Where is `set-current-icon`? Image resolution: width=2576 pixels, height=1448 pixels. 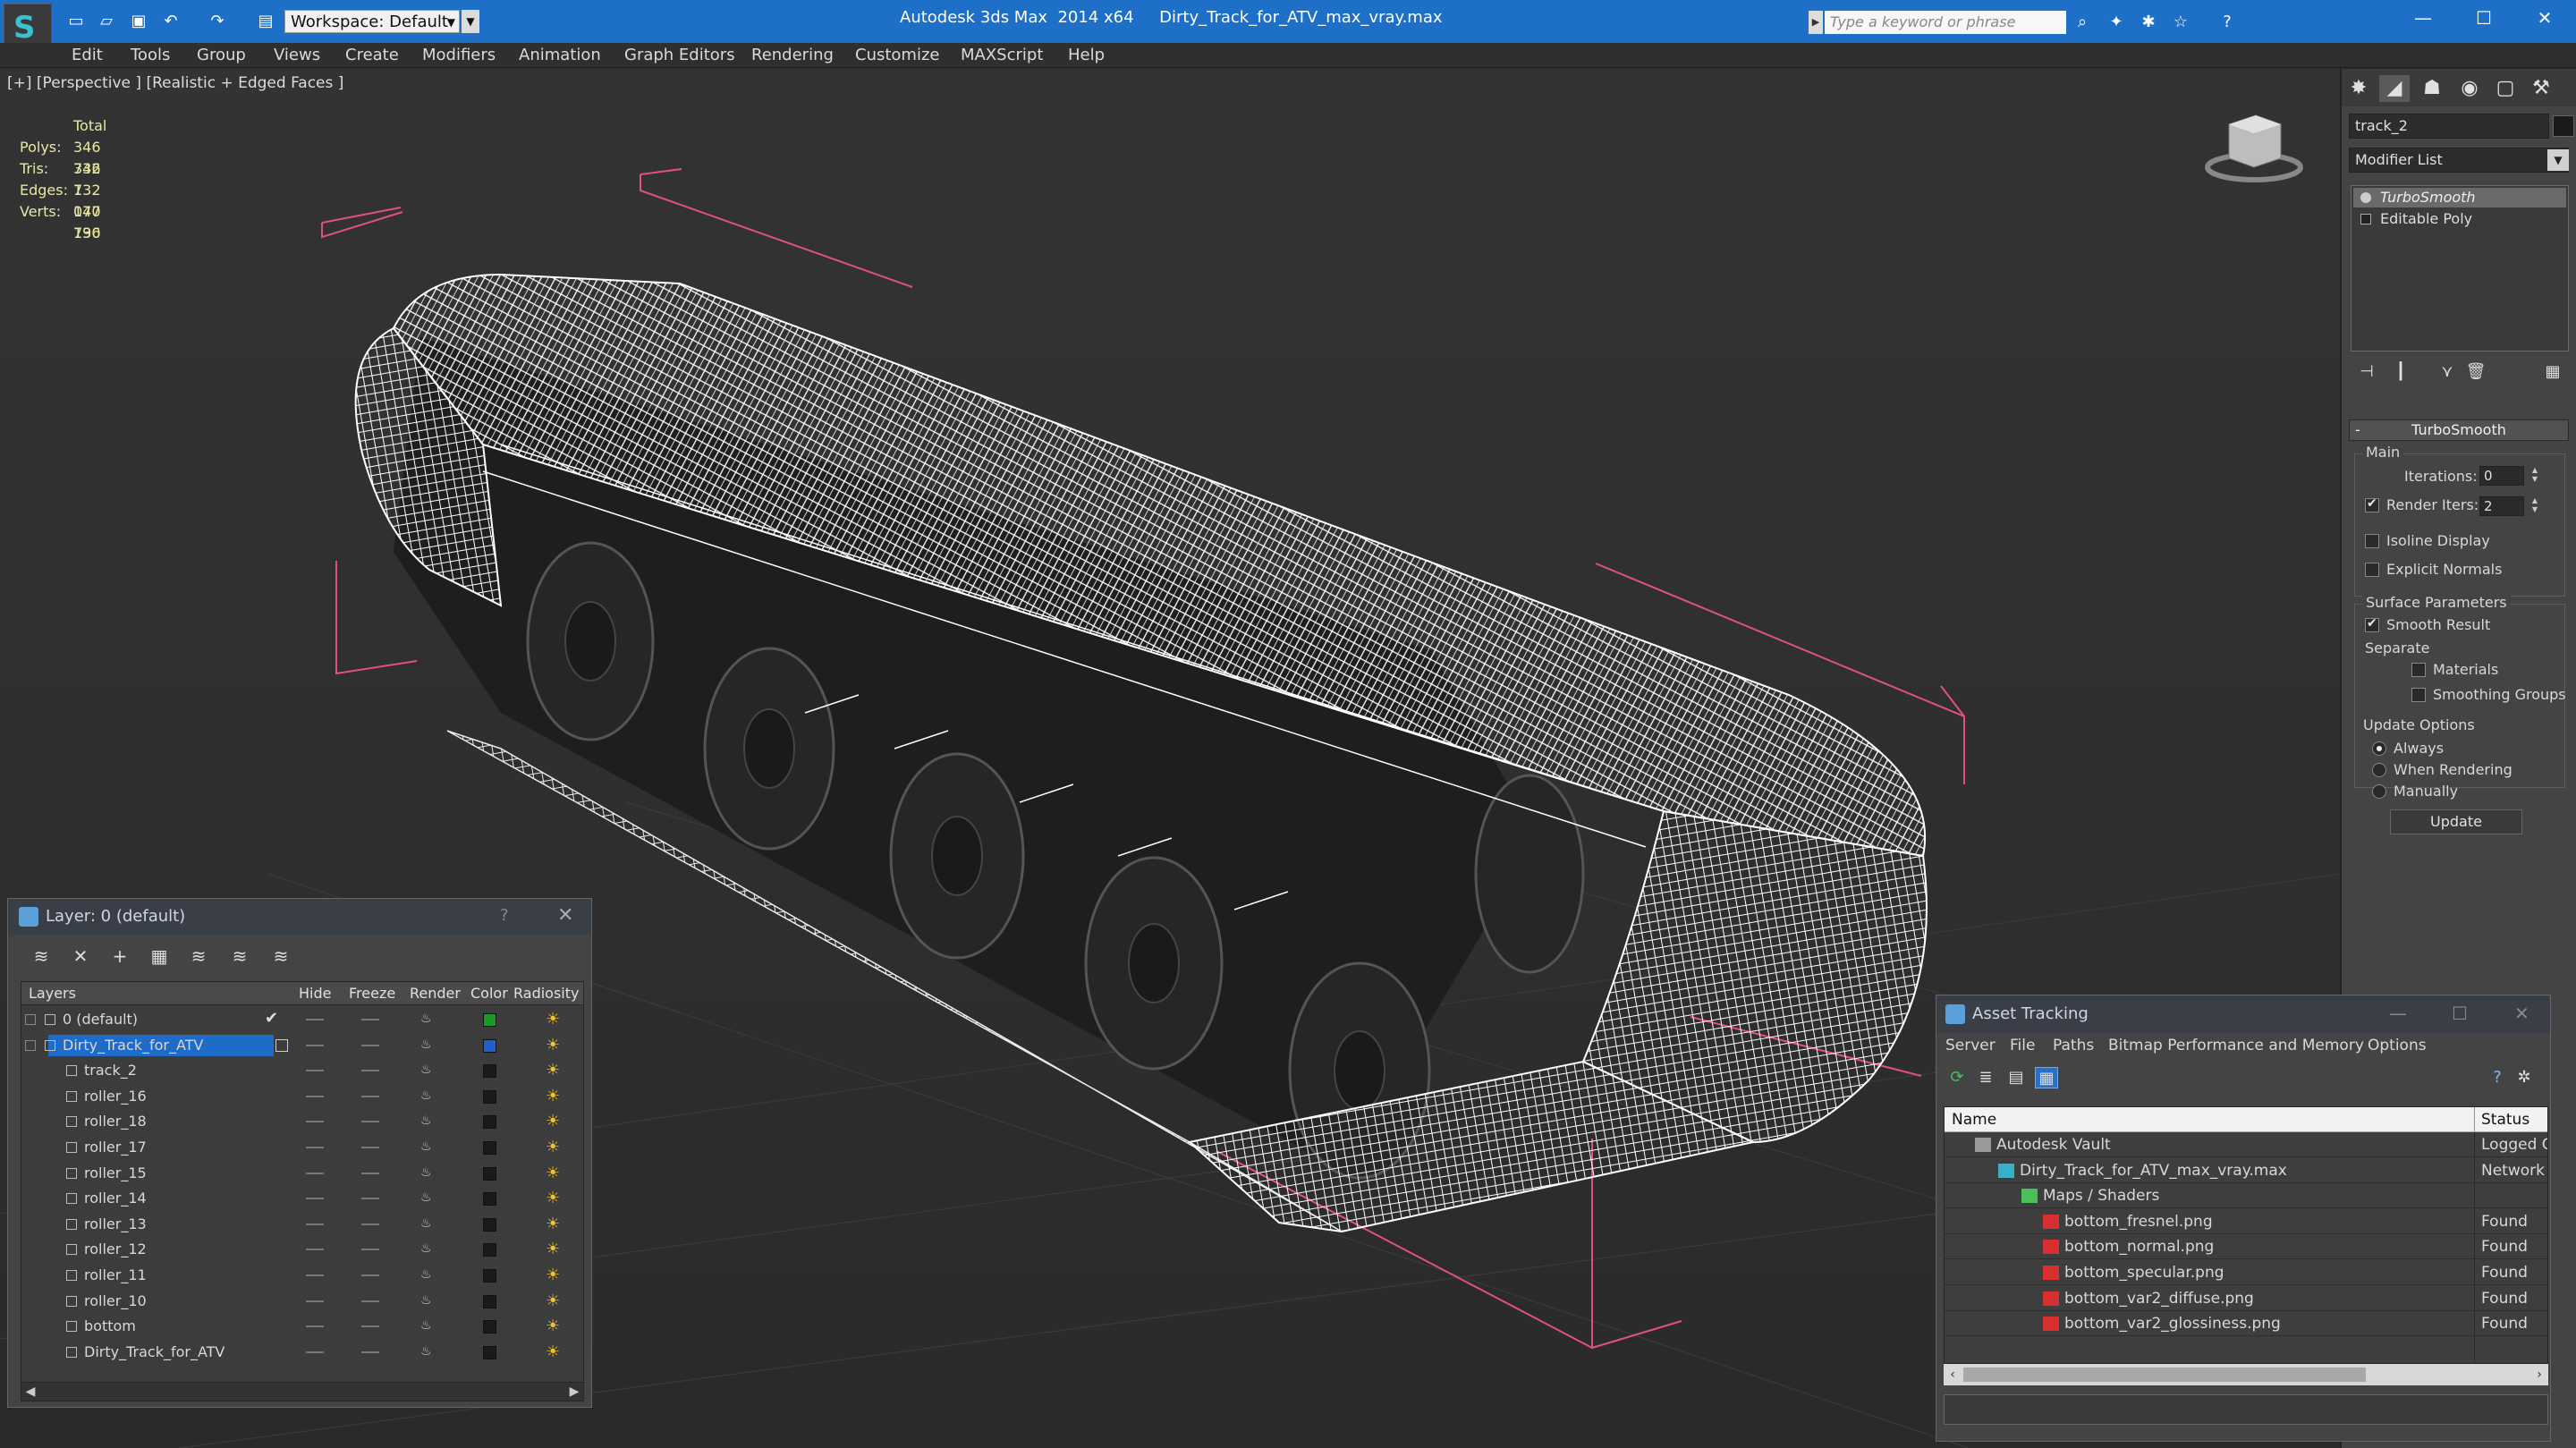 set-current-icon is located at coordinates (281, 1045).